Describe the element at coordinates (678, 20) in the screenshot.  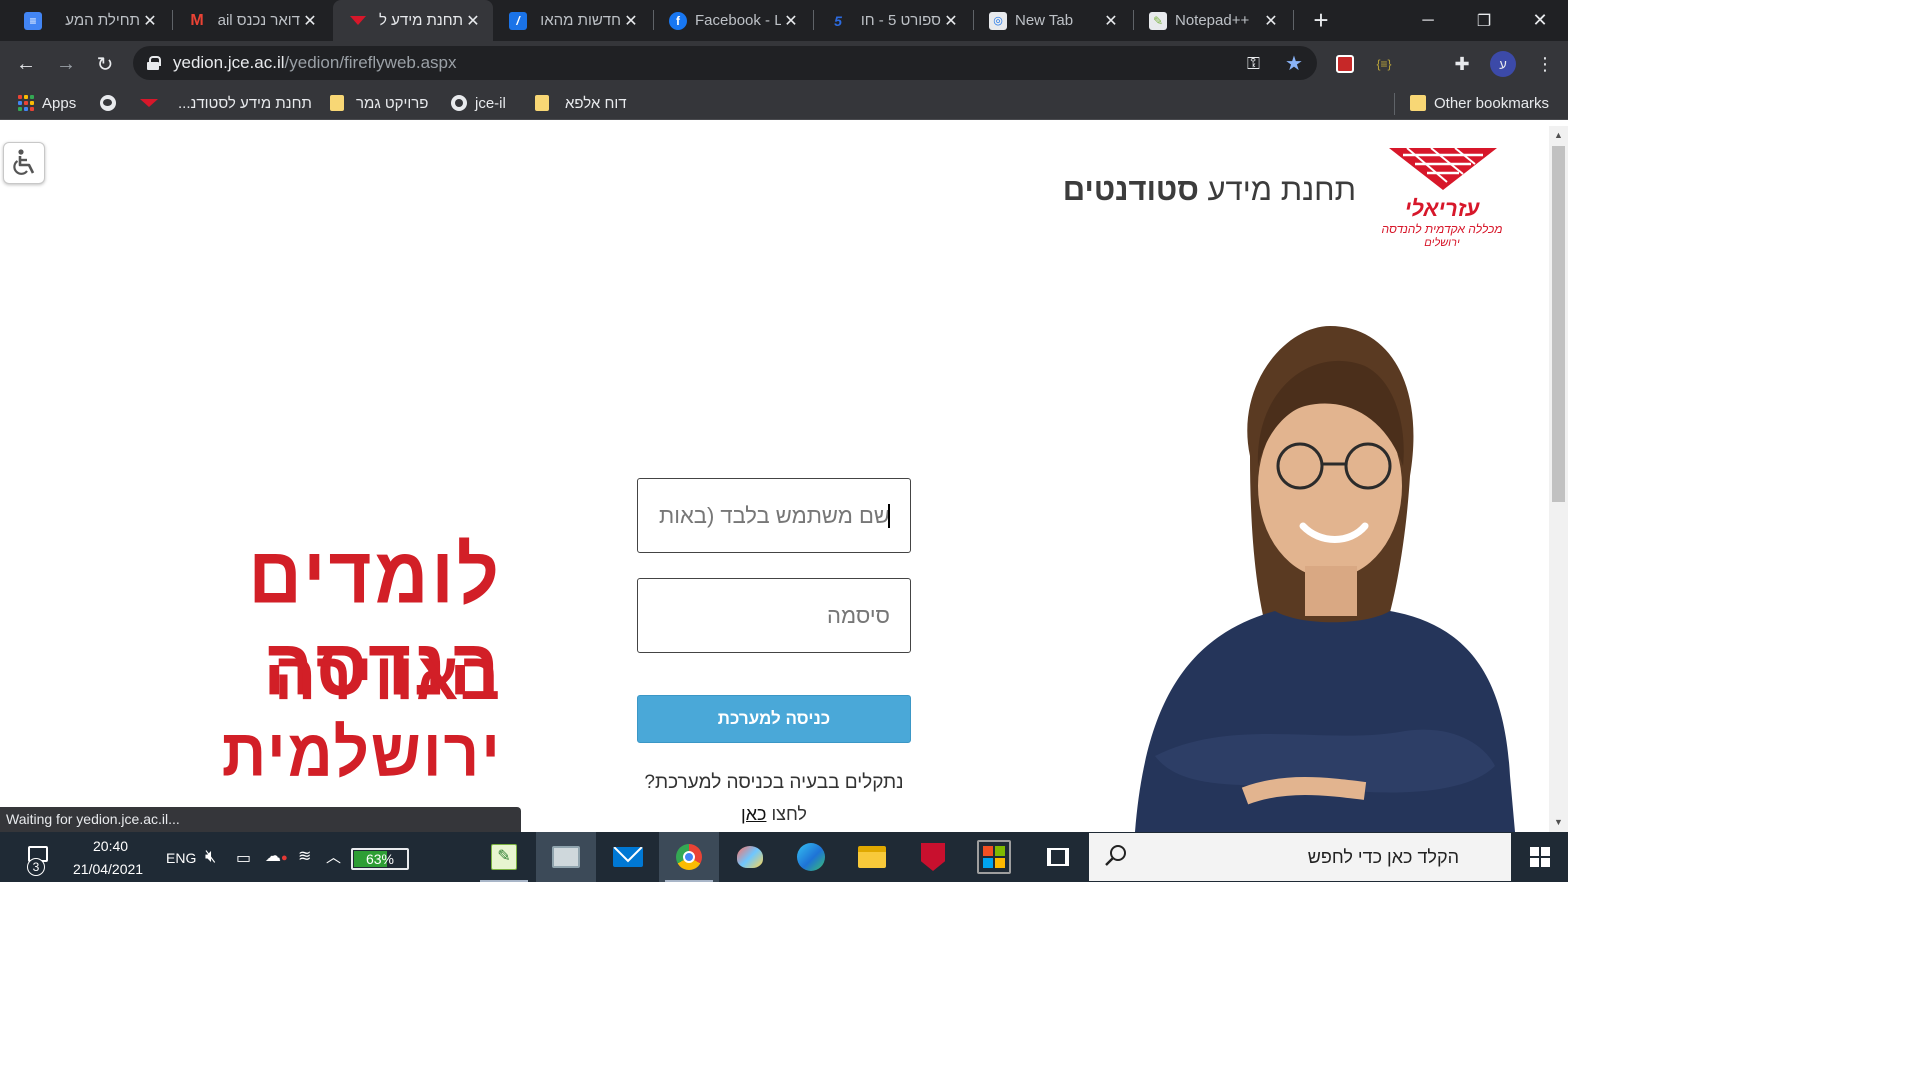
I see `facebook-icon: f` at that location.